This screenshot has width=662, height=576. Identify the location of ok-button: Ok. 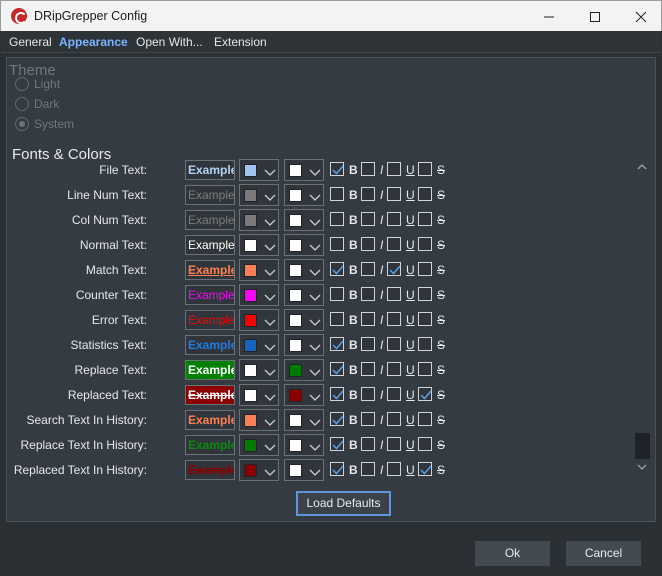
(512, 553).